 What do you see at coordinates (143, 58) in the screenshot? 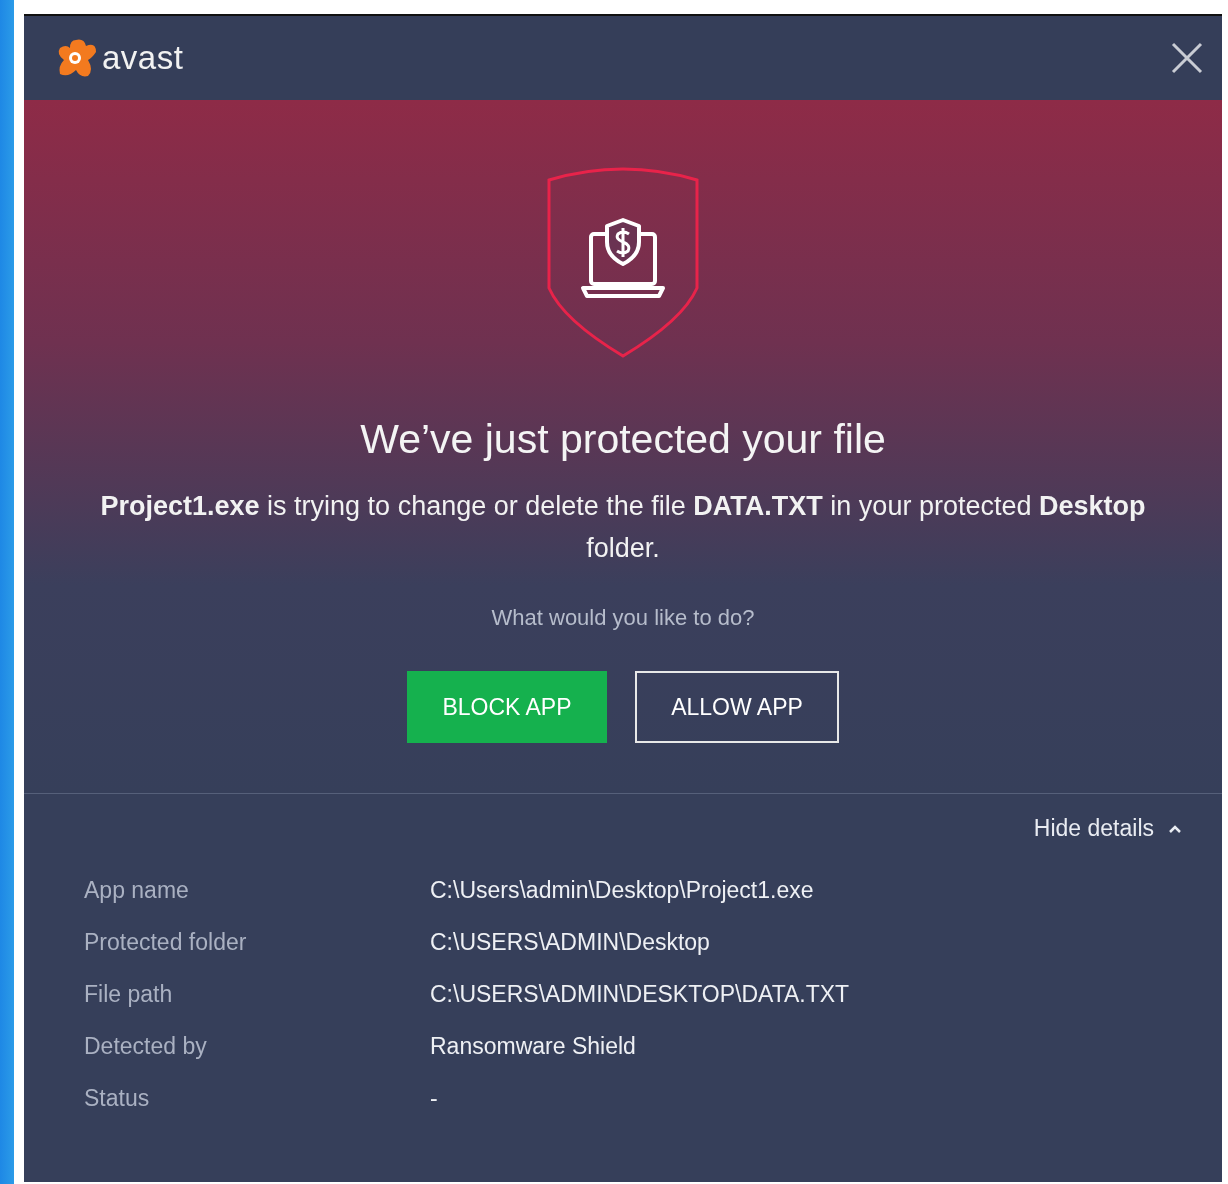
I see `logo-text: avast` at bounding box center [143, 58].